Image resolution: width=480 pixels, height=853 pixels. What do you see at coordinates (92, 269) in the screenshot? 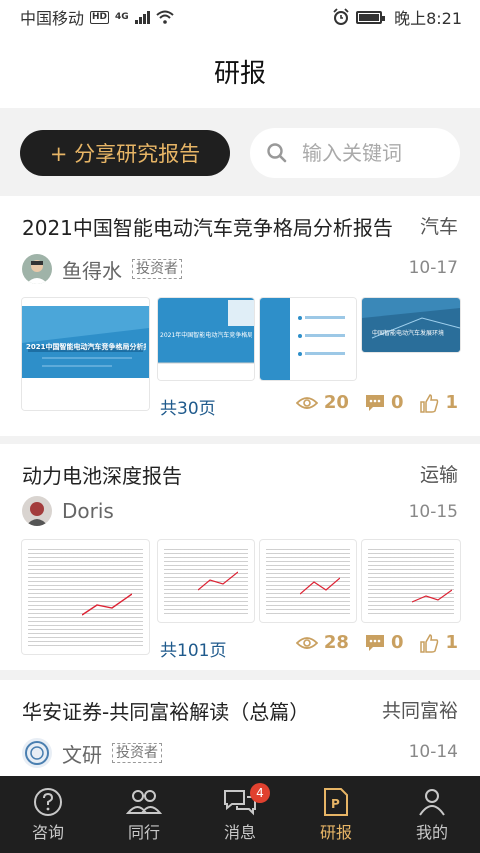
I see `author-name: 鱼得水` at bounding box center [92, 269].